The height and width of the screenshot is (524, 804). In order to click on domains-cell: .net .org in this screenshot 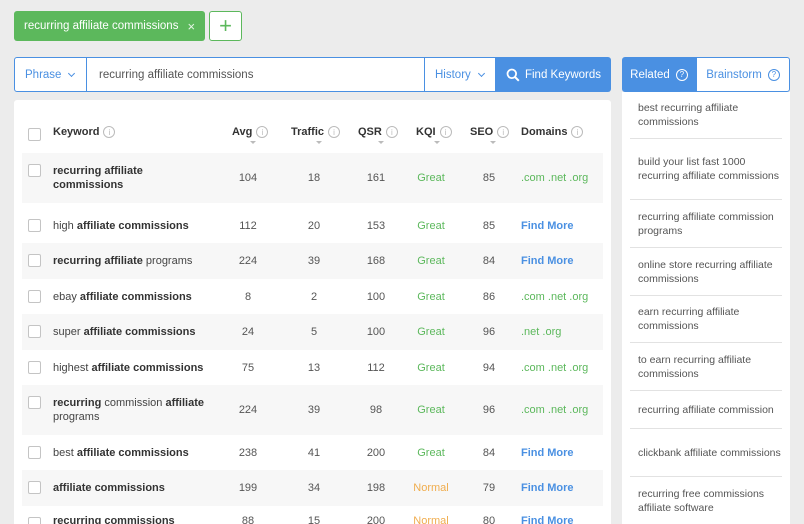, I will do `click(561, 332)`.